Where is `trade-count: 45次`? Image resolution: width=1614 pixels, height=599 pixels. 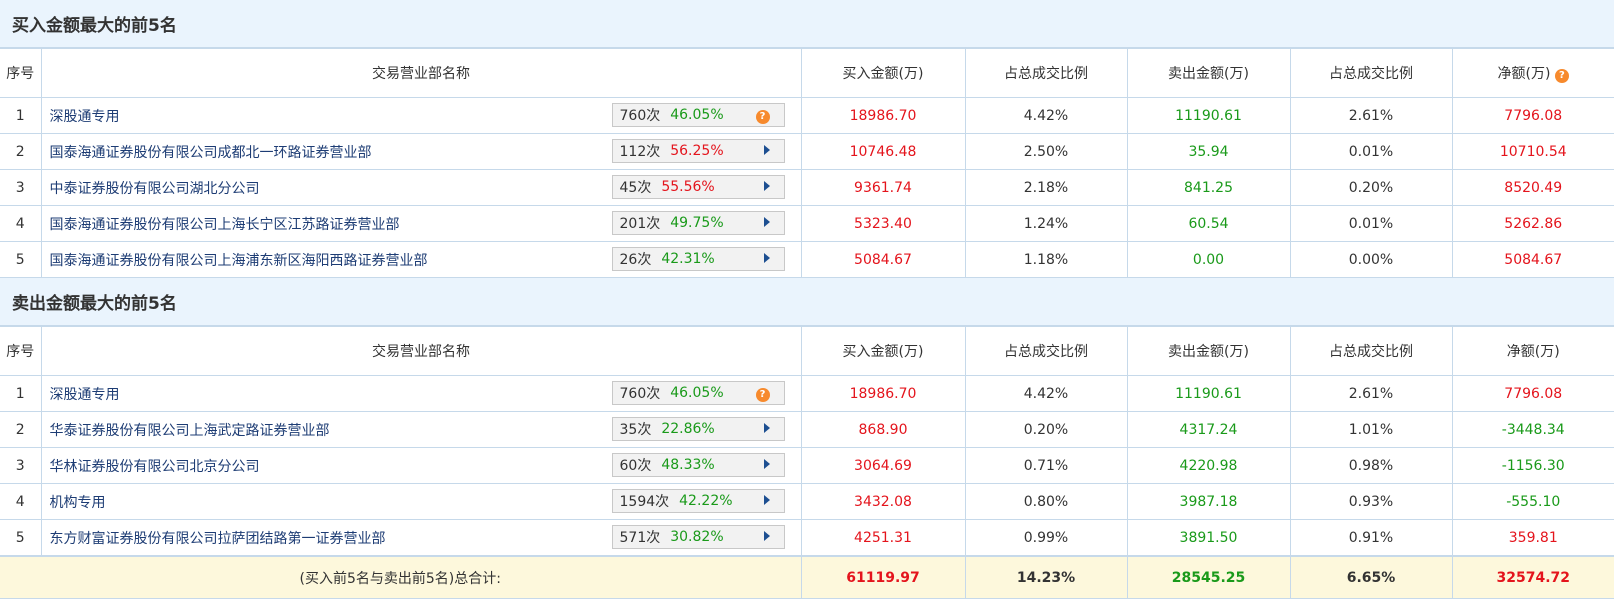 trade-count: 45次 is located at coordinates (635, 188).